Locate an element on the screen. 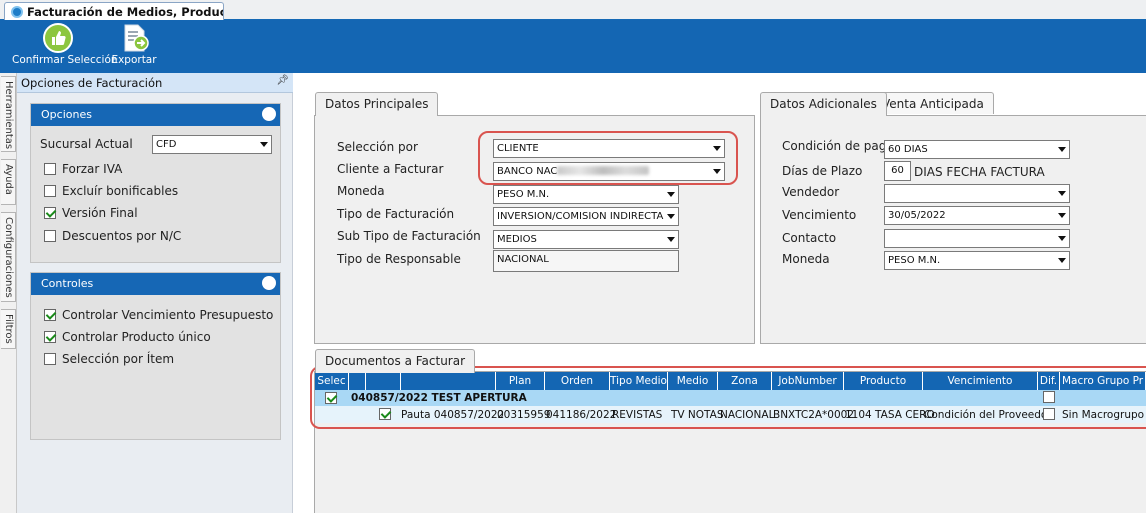 The width and height of the screenshot is (1146, 513). check-forzar-iva: Forzar IVA is located at coordinates (83, 169).